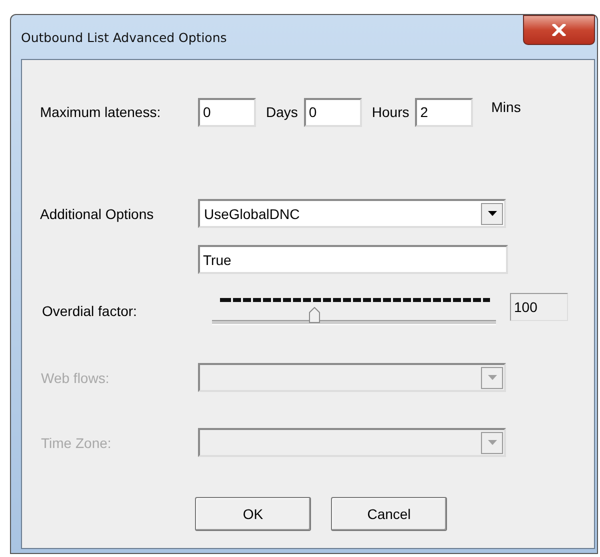 The width and height of the screenshot is (600, 557). What do you see at coordinates (391, 112) in the screenshot?
I see `unit-label: Hours` at bounding box center [391, 112].